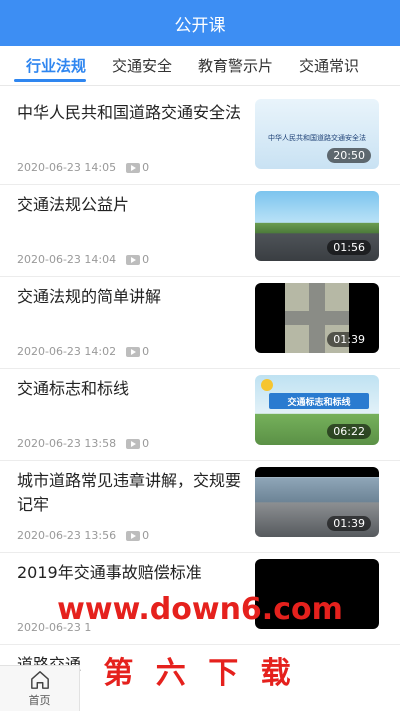 Image resolution: width=400 pixels, height=711 pixels. I want to click on tab-education-warning-films: 教育警示片, so click(236, 65).